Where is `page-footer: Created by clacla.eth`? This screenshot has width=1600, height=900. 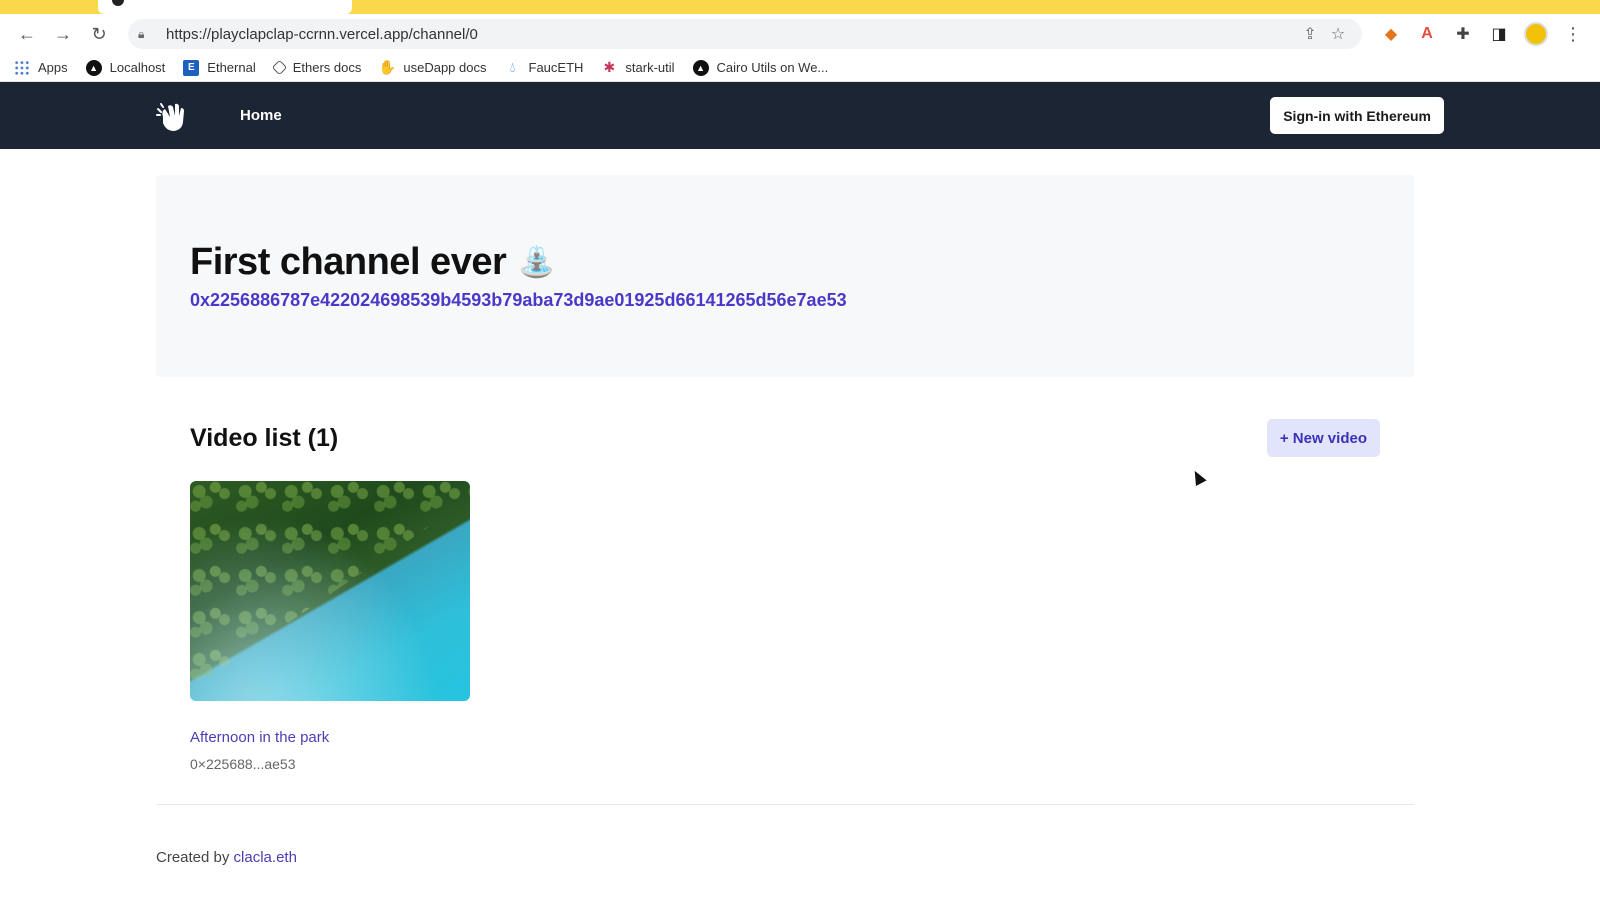 page-footer: Created by clacla.eth is located at coordinates (878, 857).